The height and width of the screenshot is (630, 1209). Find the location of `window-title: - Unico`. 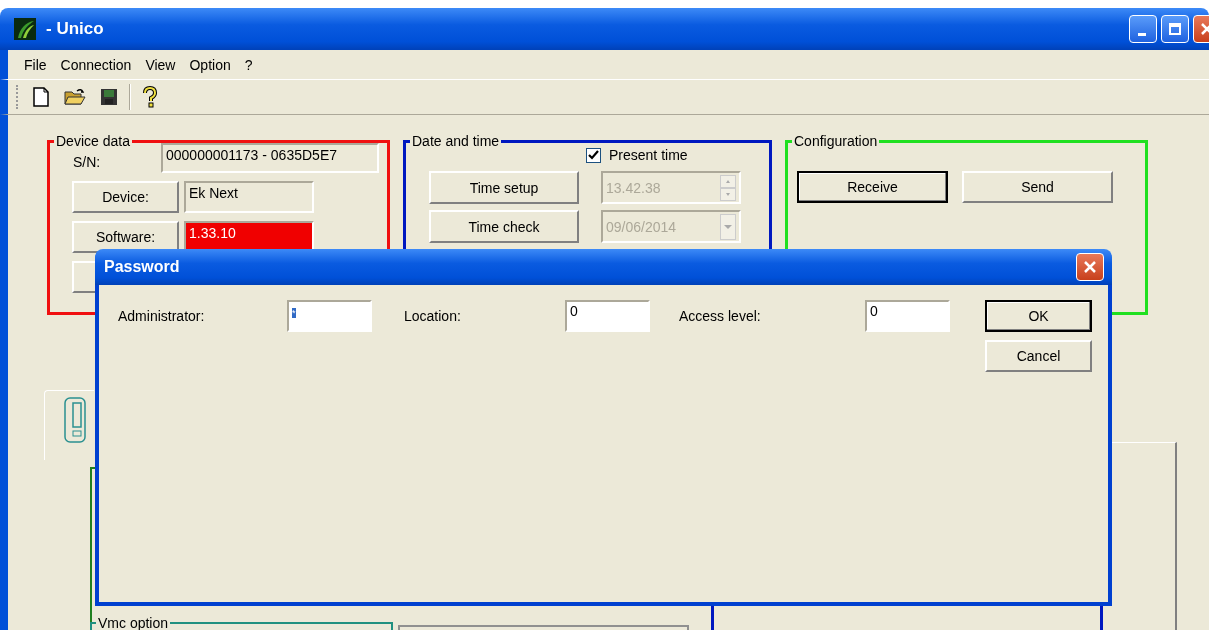

window-title: - Unico is located at coordinates (75, 29).